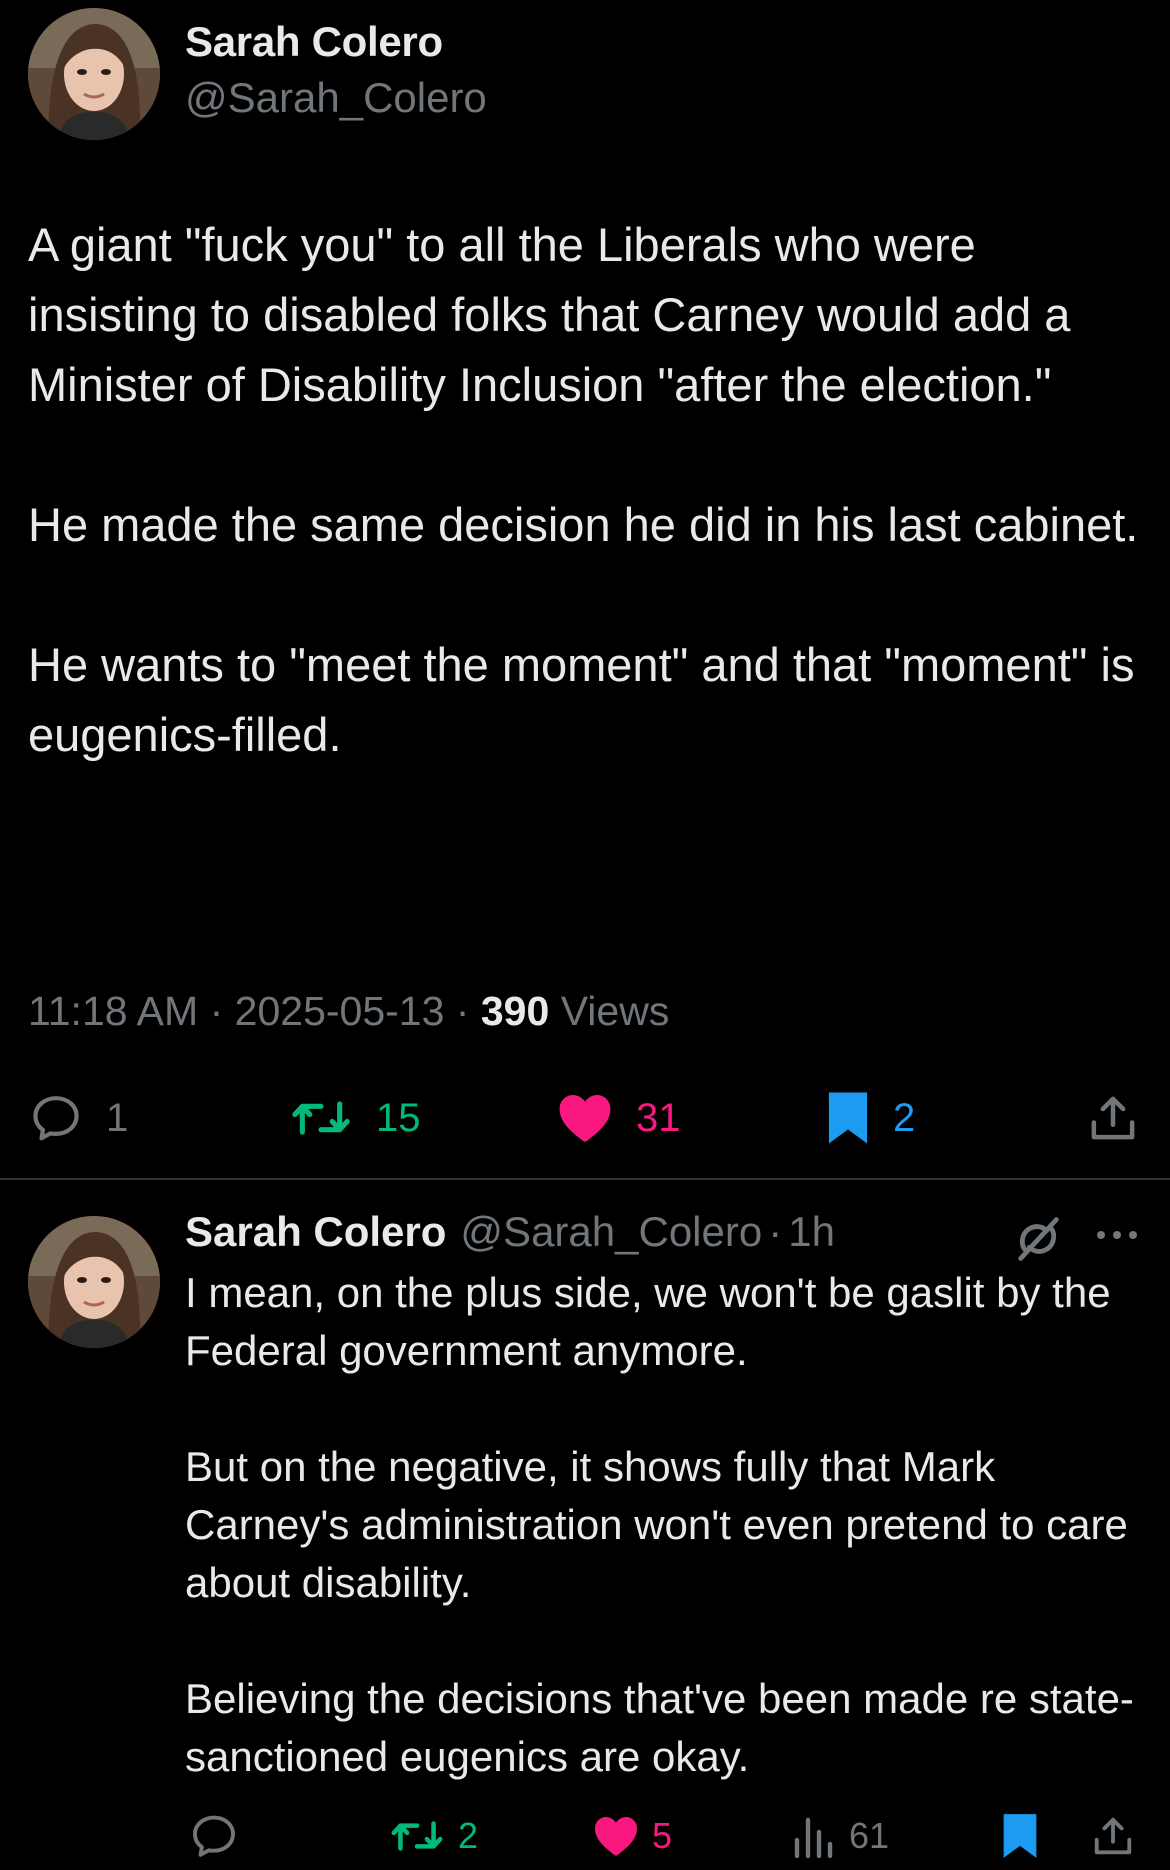  Describe the element at coordinates (585, 1836) in the screenshot. I see `reply-action-bar: 2 5 61` at that location.